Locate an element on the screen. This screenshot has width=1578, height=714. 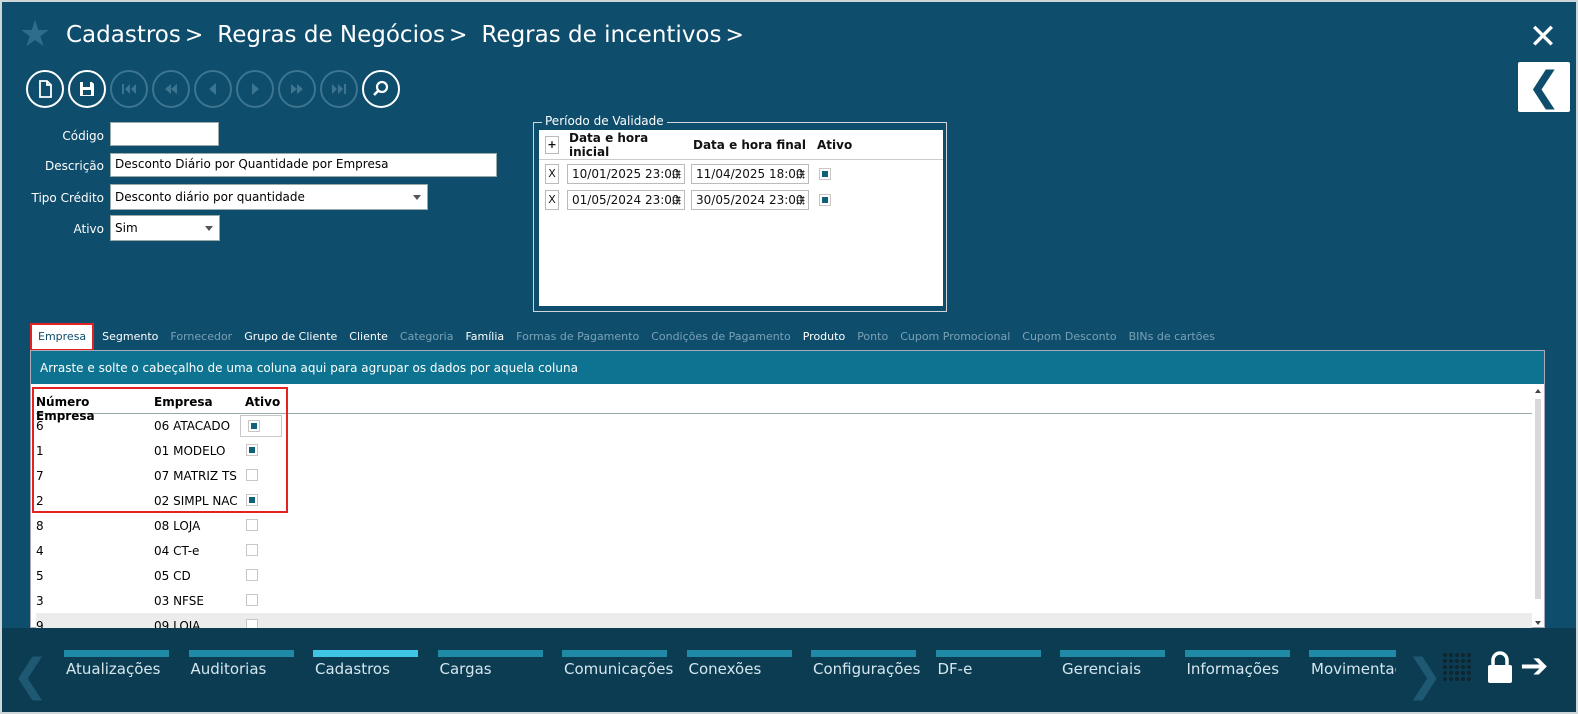
nav-item-cargas: Cargas is located at coordinates (500, 670).